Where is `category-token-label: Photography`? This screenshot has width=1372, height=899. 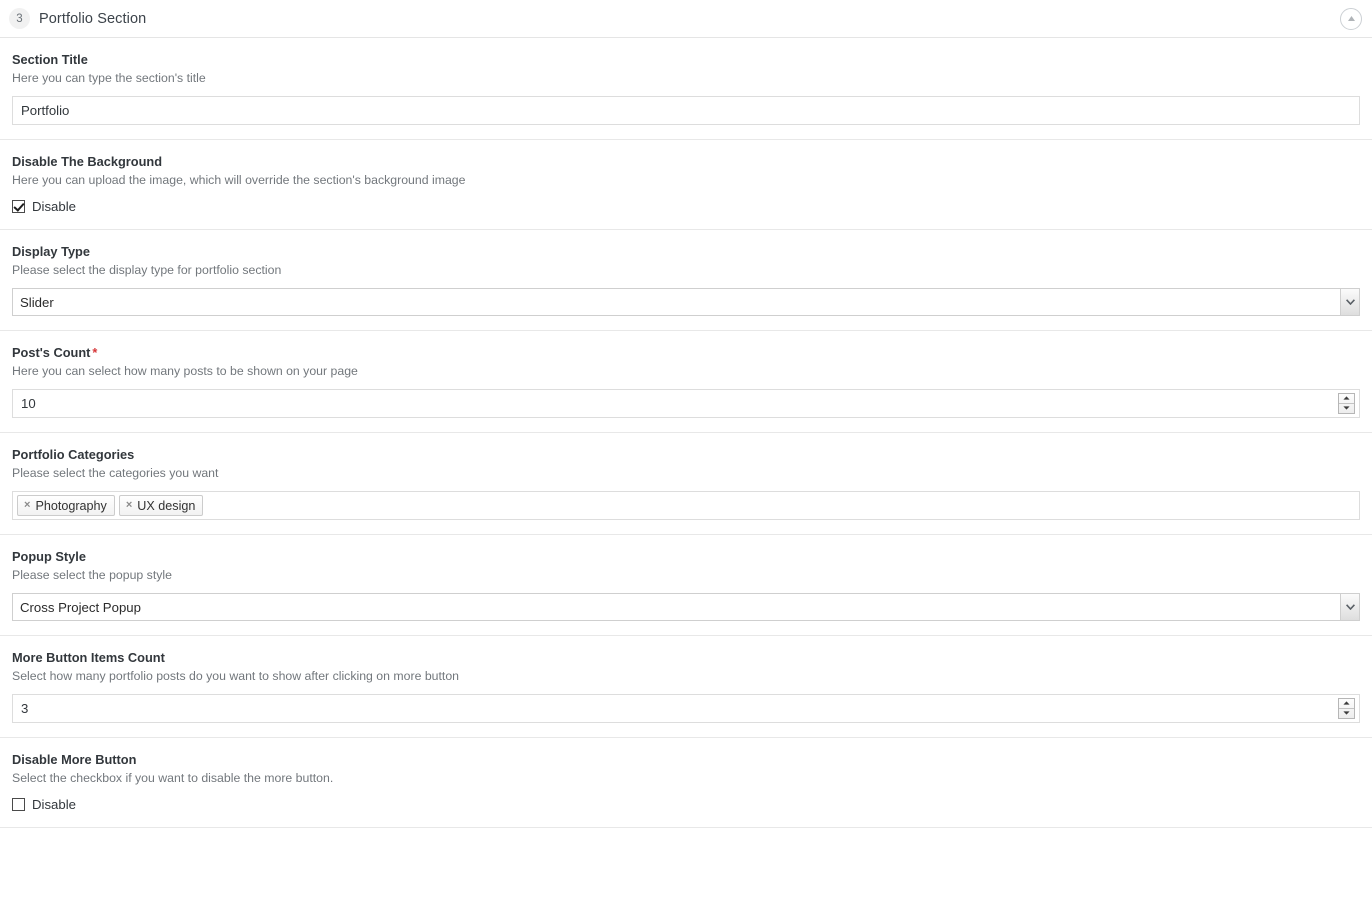 category-token-label: Photography is located at coordinates (71, 505).